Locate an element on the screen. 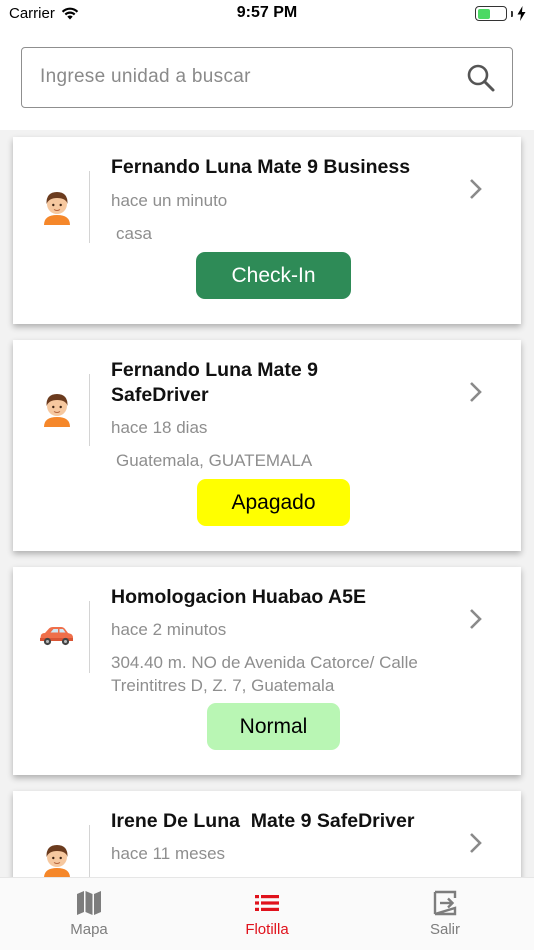  unit-title: Homologacion Huabao A5E is located at coordinates (238, 597).